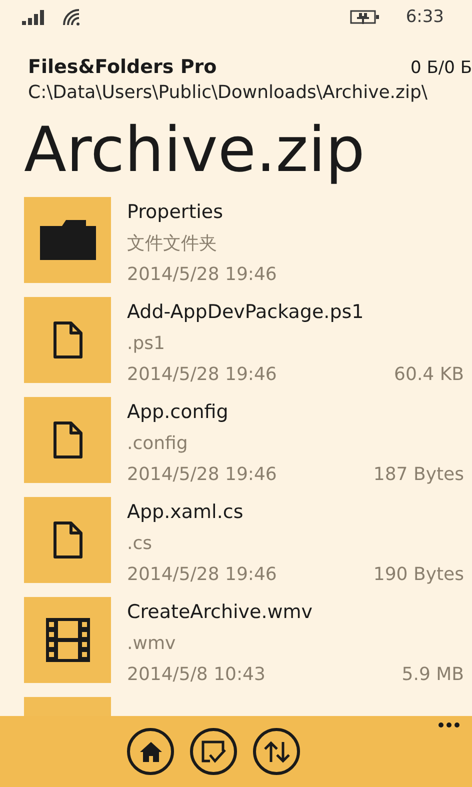  Describe the element at coordinates (418, 575) in the screenshot. I see `file-size: 190 Bytes` at that location.